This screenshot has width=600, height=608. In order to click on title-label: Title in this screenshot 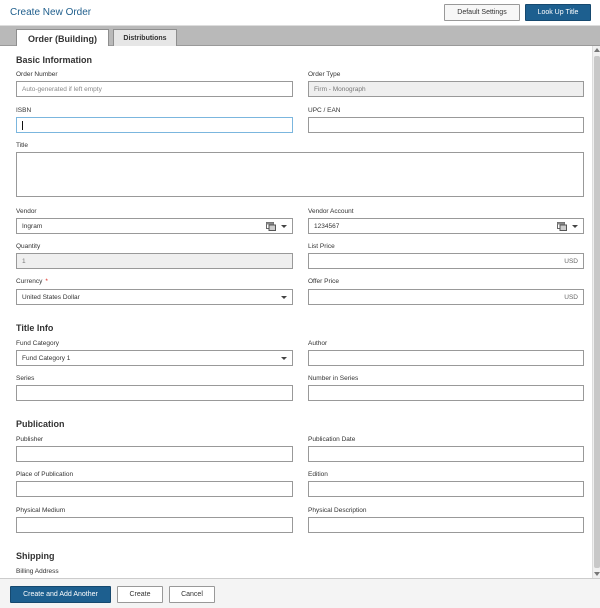, I will do `click(22, 145)`.